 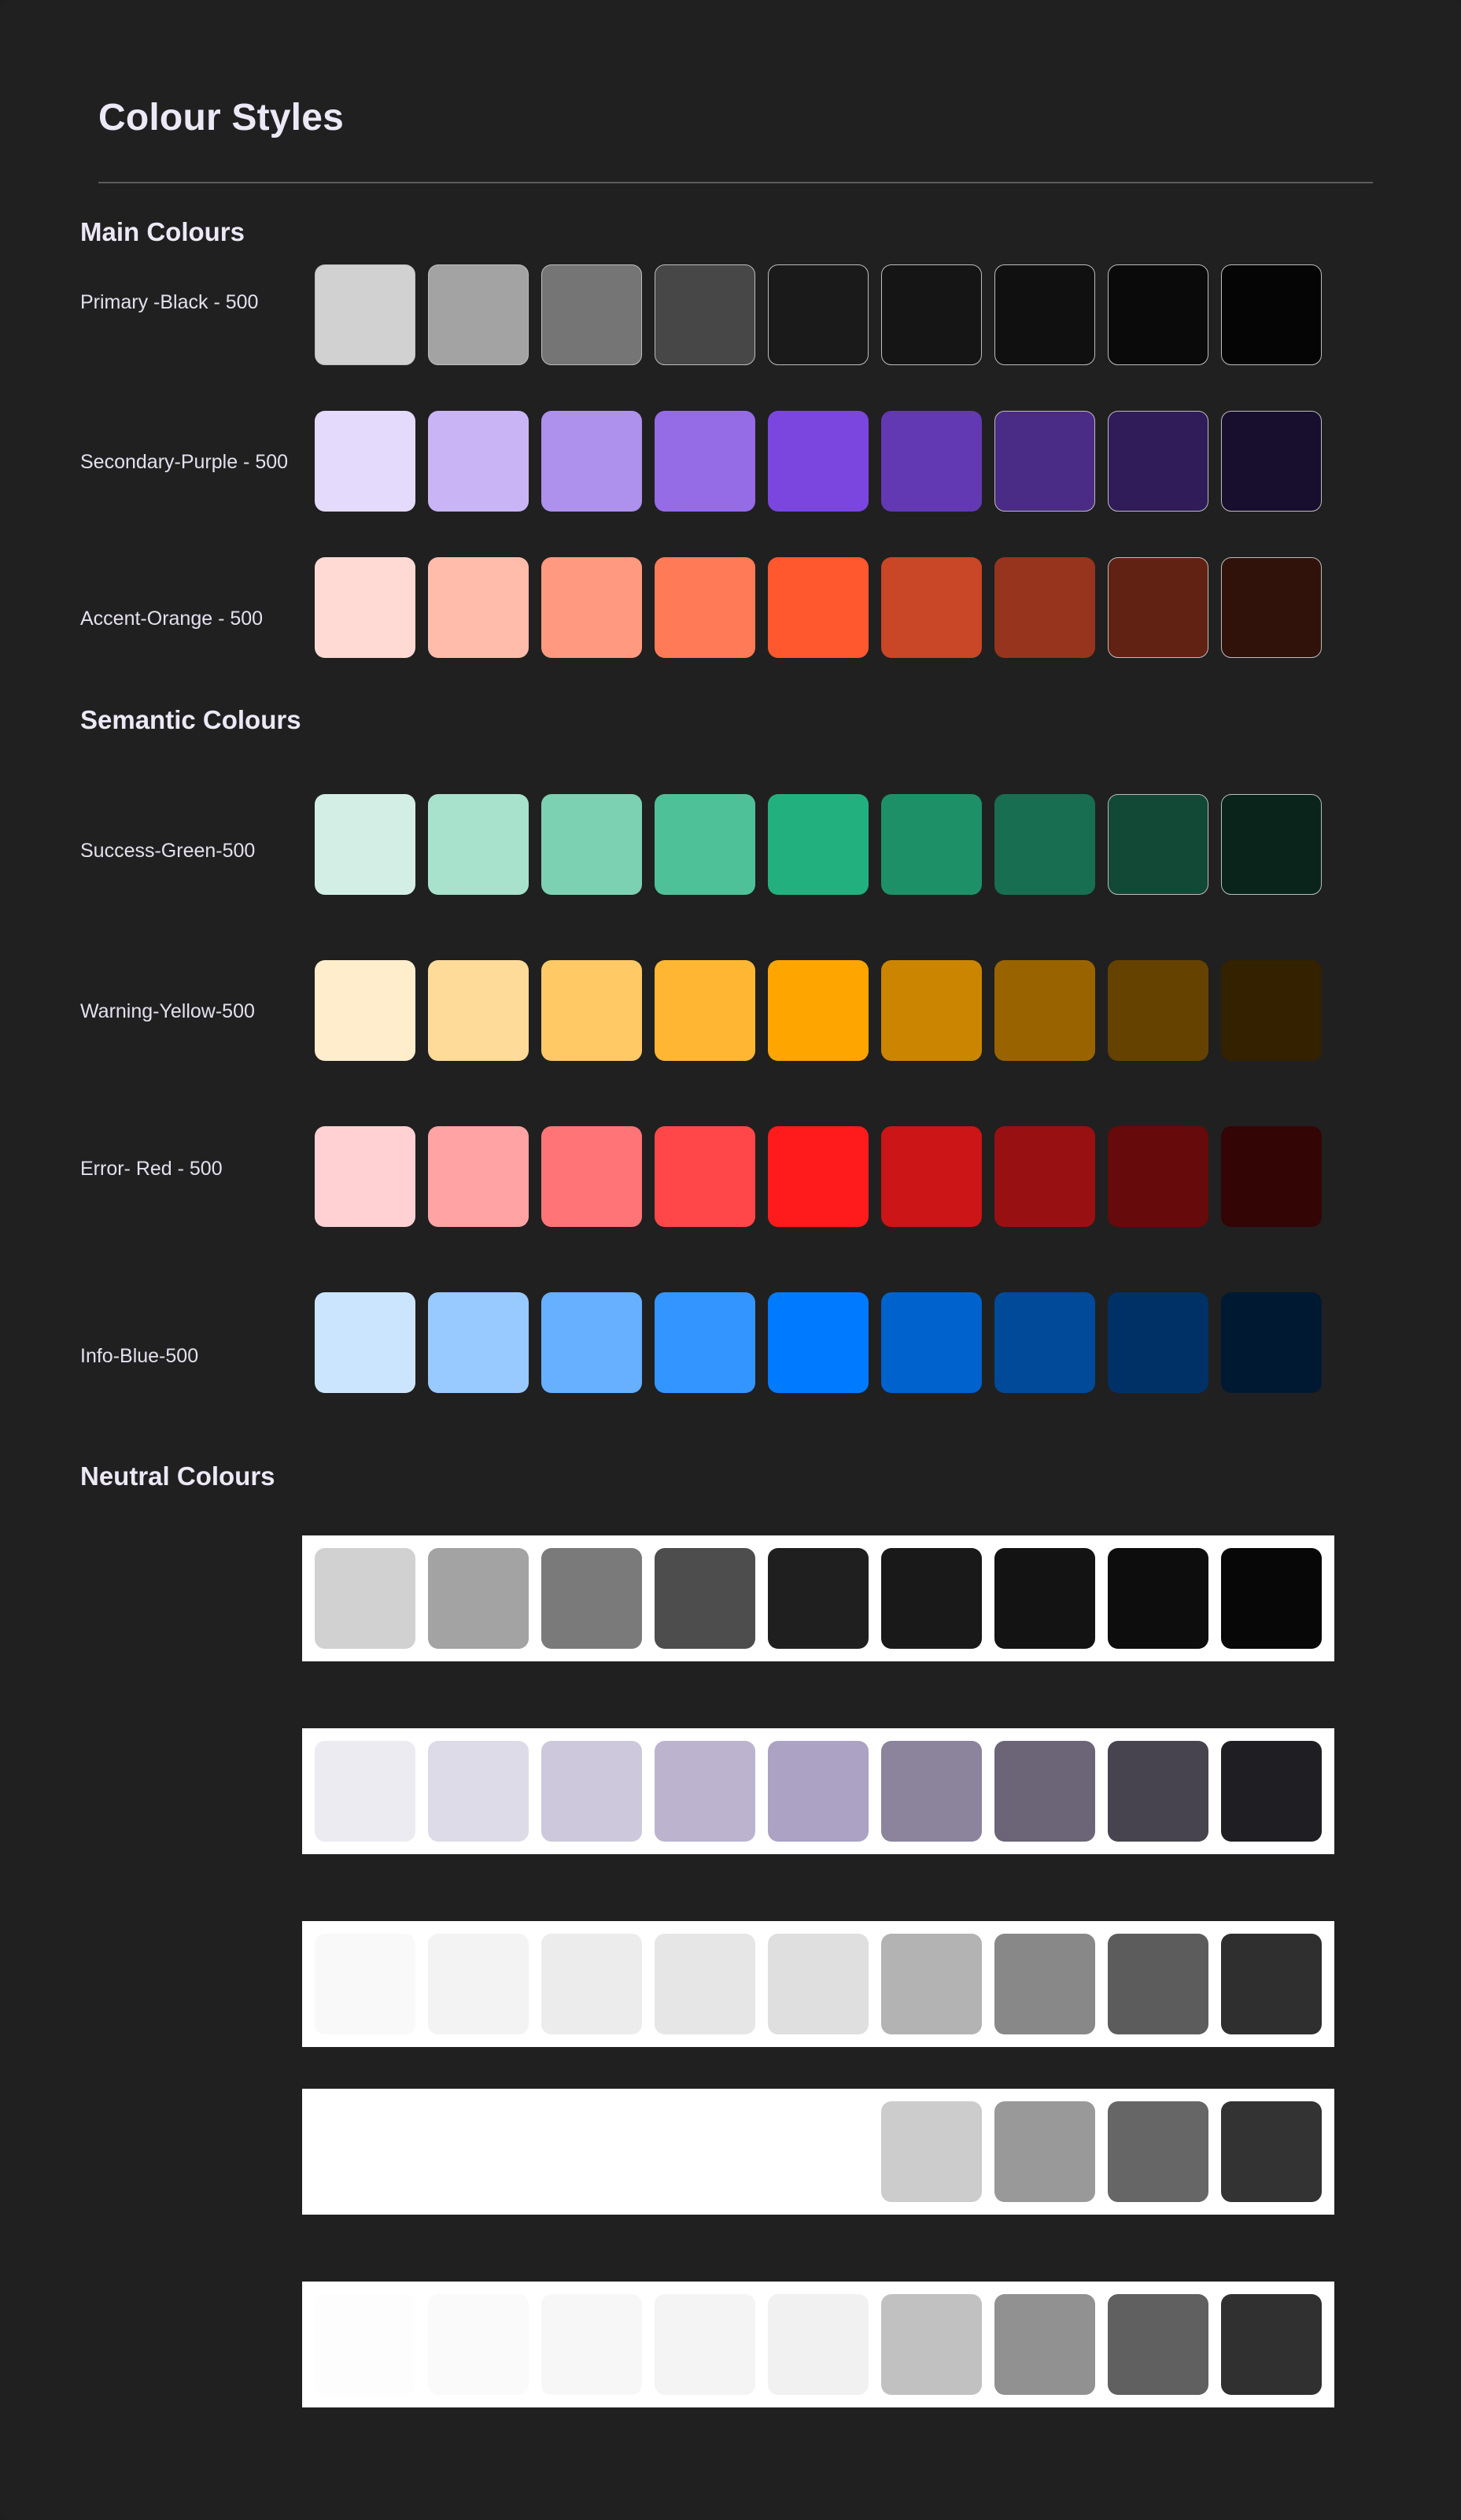 What do you see at coordinates (190, 719) in the screenshot?
I see `section-title-semantic: Semantic Colours` at bounding box center [190, 719].